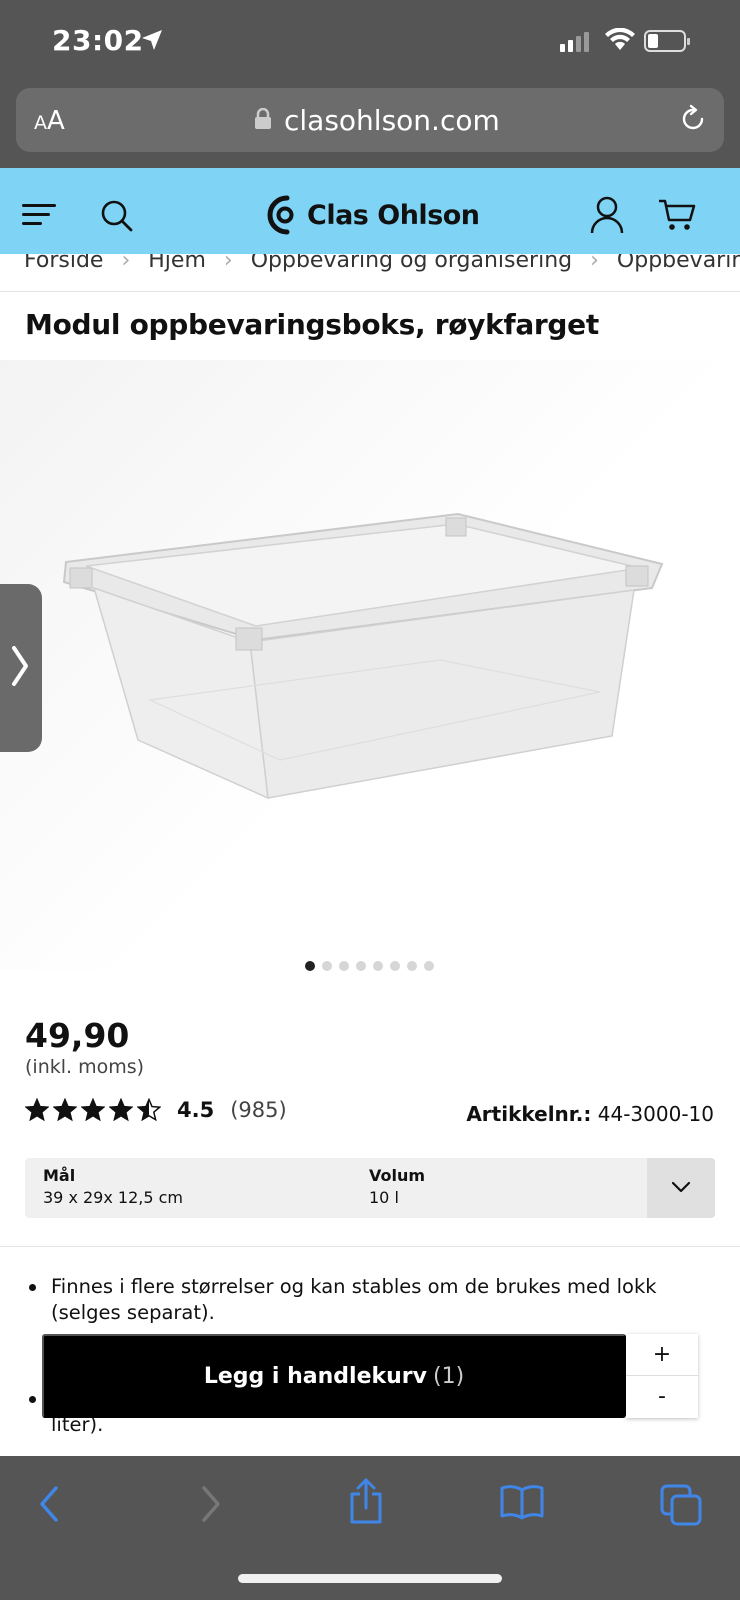 The width and height of the screenshot is (740, 1600). I want to click on chevron-right-icon, so click(20, 666).